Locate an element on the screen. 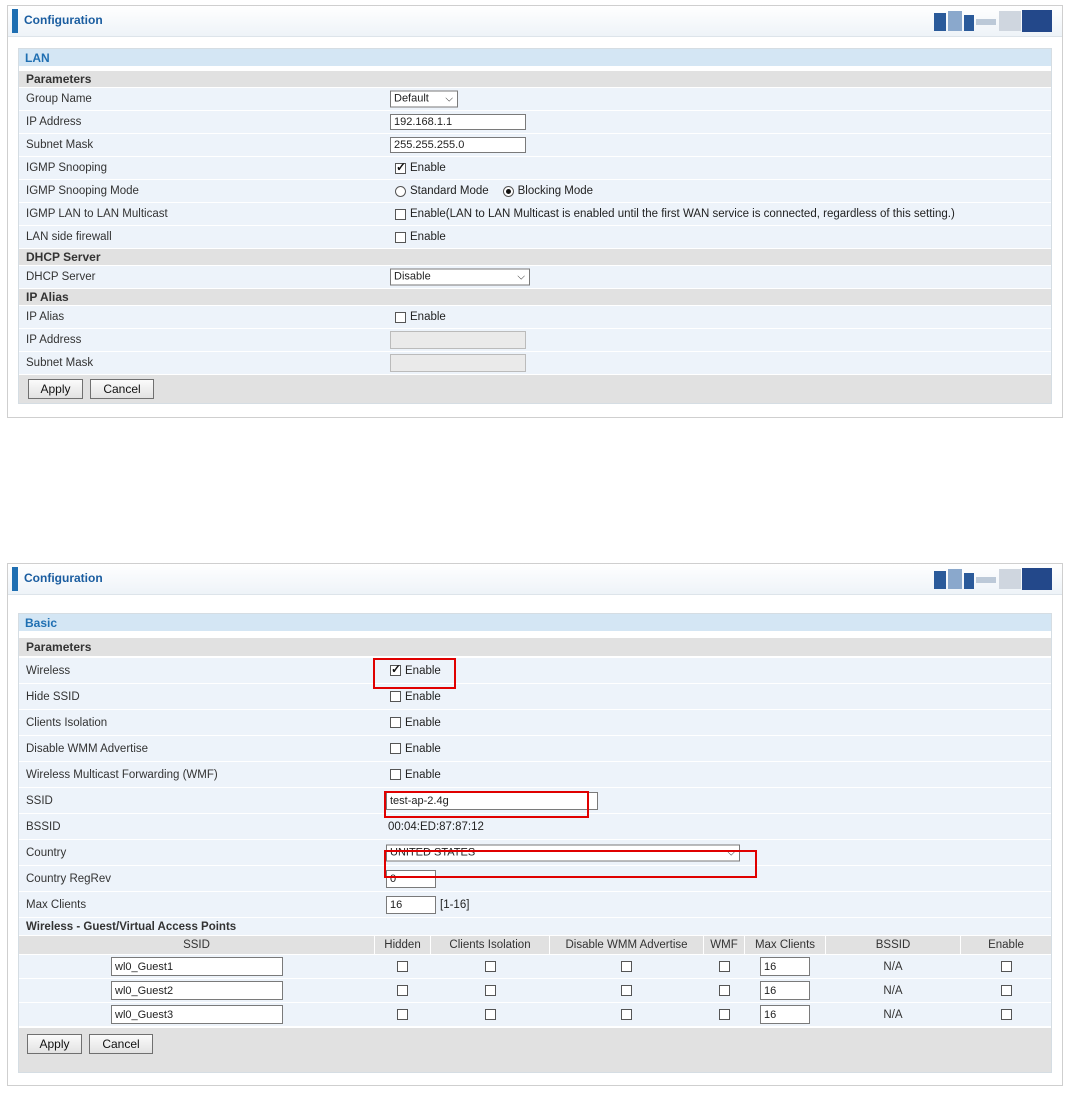 Image resolution: width=1067 pixels, height=1095 pixels. clients-isolation-label: Clients Isolation is located at coordinates (67, 722).